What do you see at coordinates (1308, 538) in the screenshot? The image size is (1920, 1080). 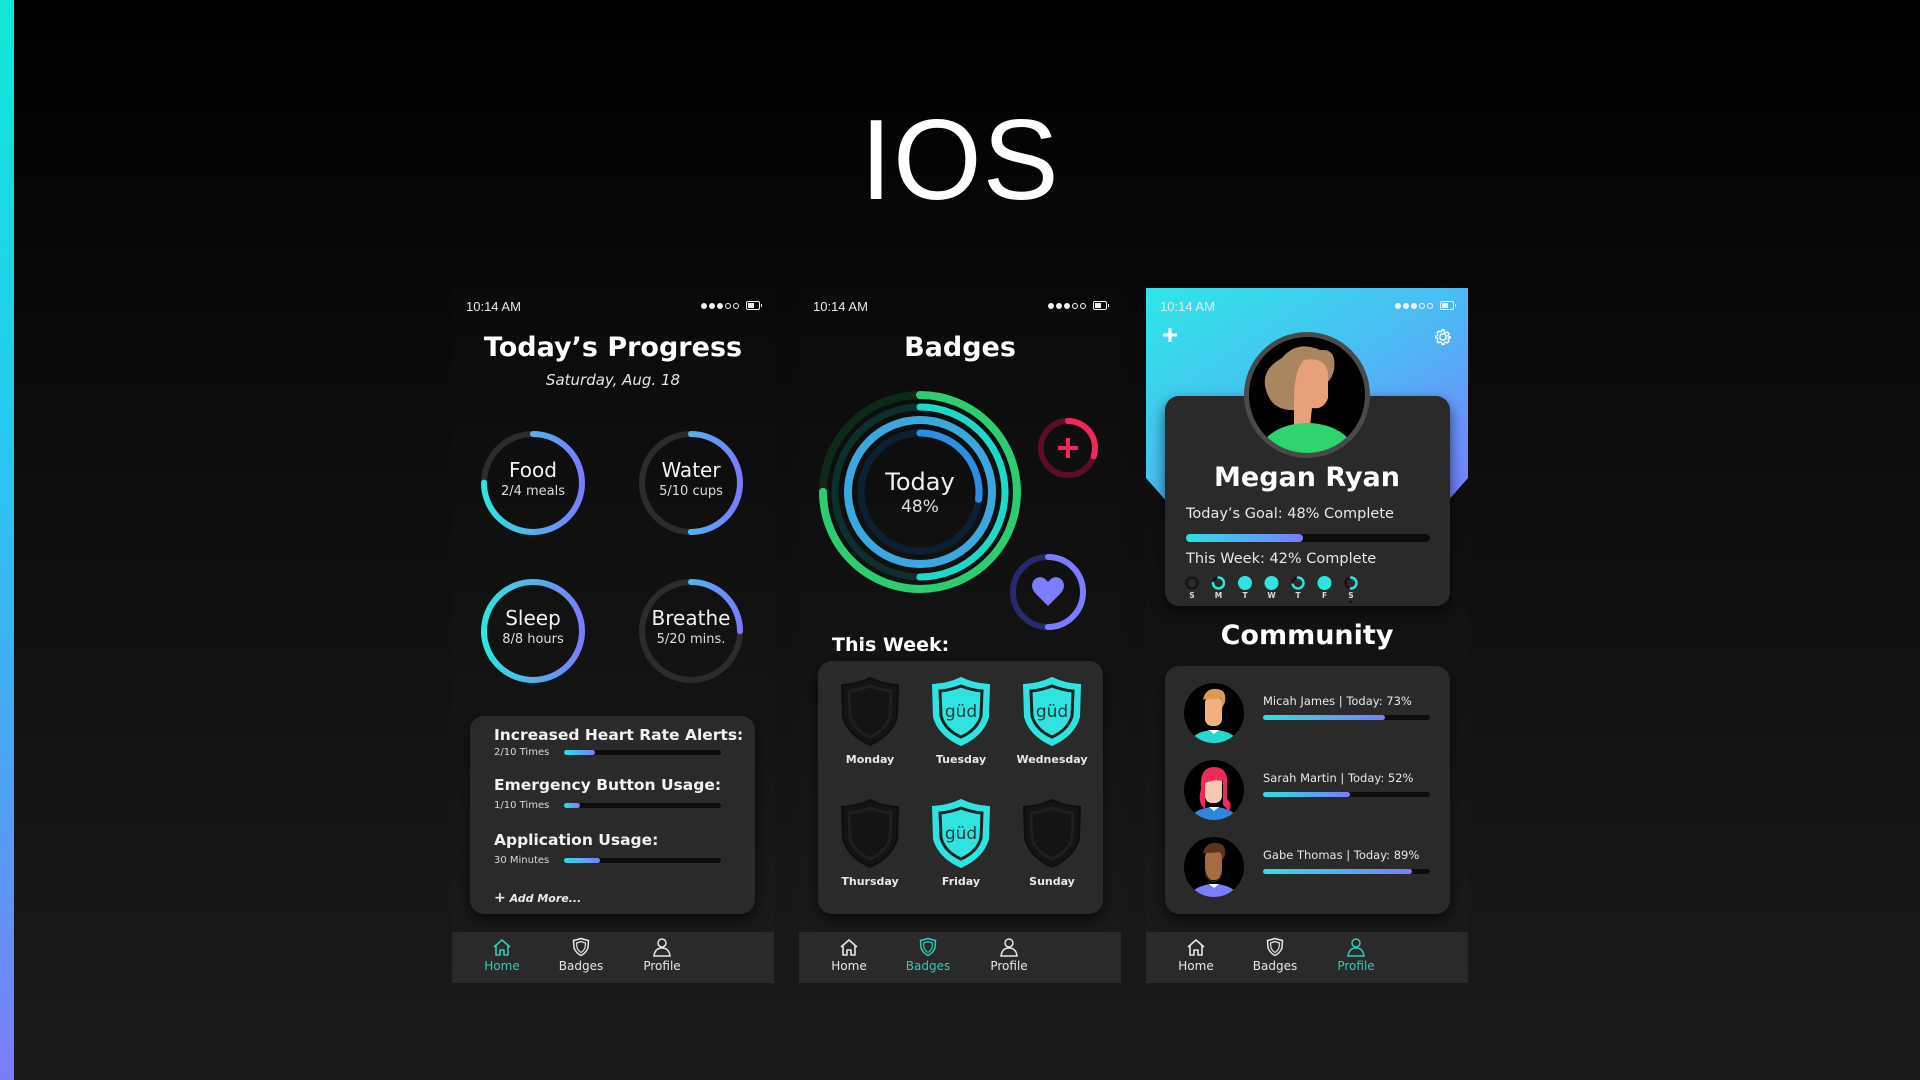 I see `today-goal-progress-bar` at bounding box center [1308, 538].